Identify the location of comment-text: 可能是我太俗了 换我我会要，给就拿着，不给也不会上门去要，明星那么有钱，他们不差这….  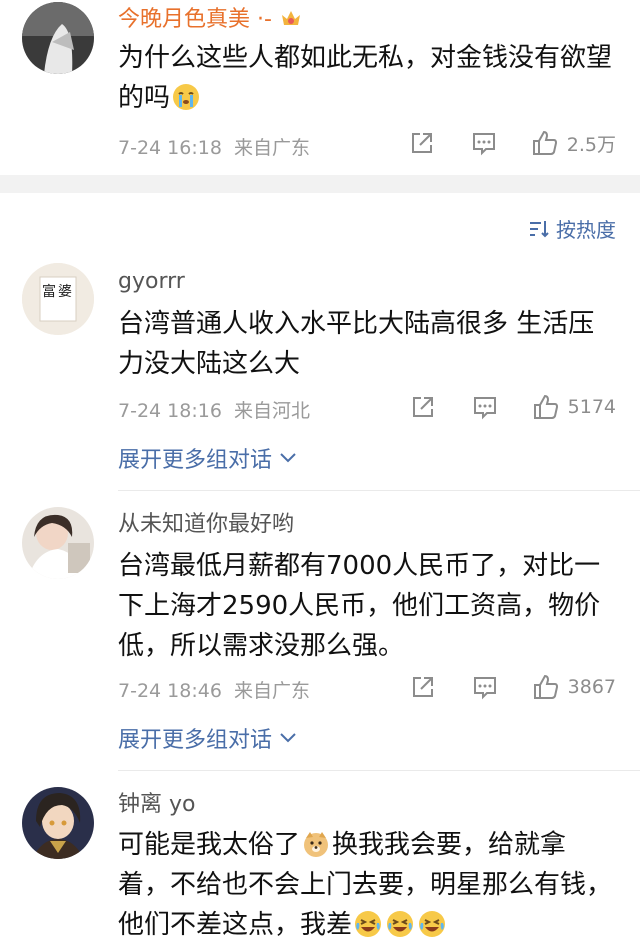
(365, 885).